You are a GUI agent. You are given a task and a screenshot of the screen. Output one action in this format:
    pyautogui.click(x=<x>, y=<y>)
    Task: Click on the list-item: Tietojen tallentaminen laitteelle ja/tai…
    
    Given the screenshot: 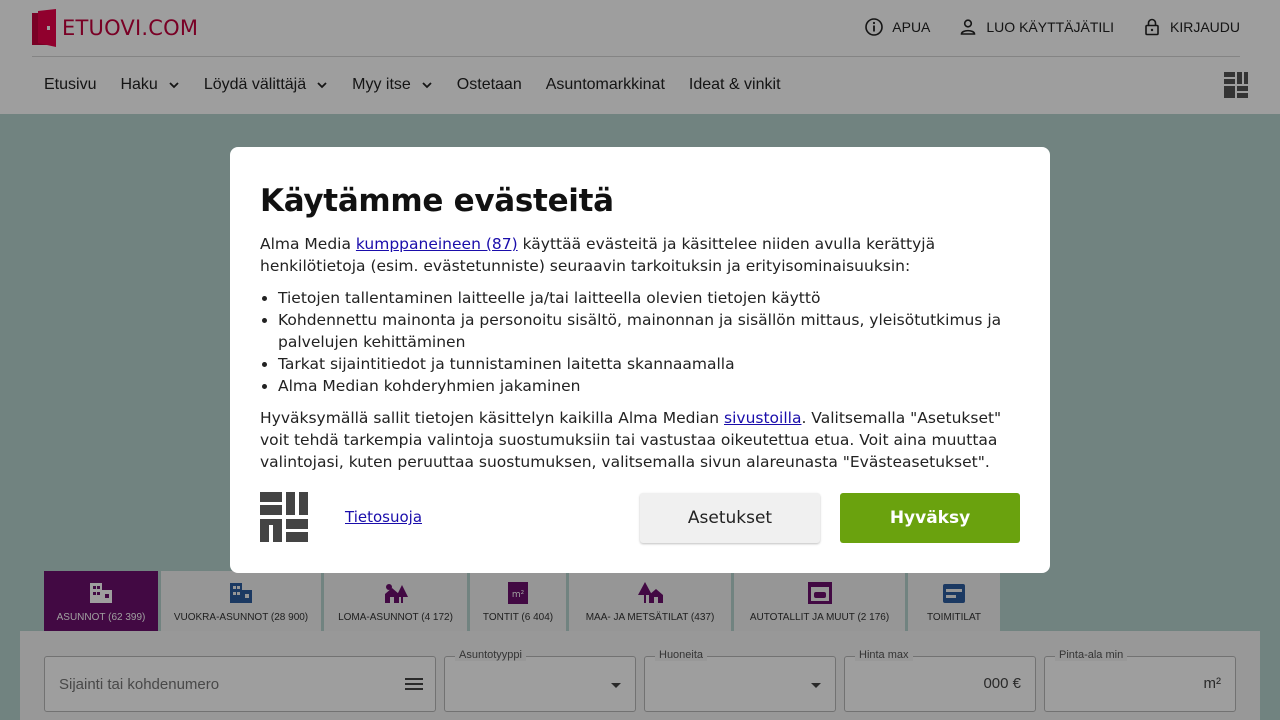 What is the action you would take?
    pyautogui.click(x=649, y=298)
    